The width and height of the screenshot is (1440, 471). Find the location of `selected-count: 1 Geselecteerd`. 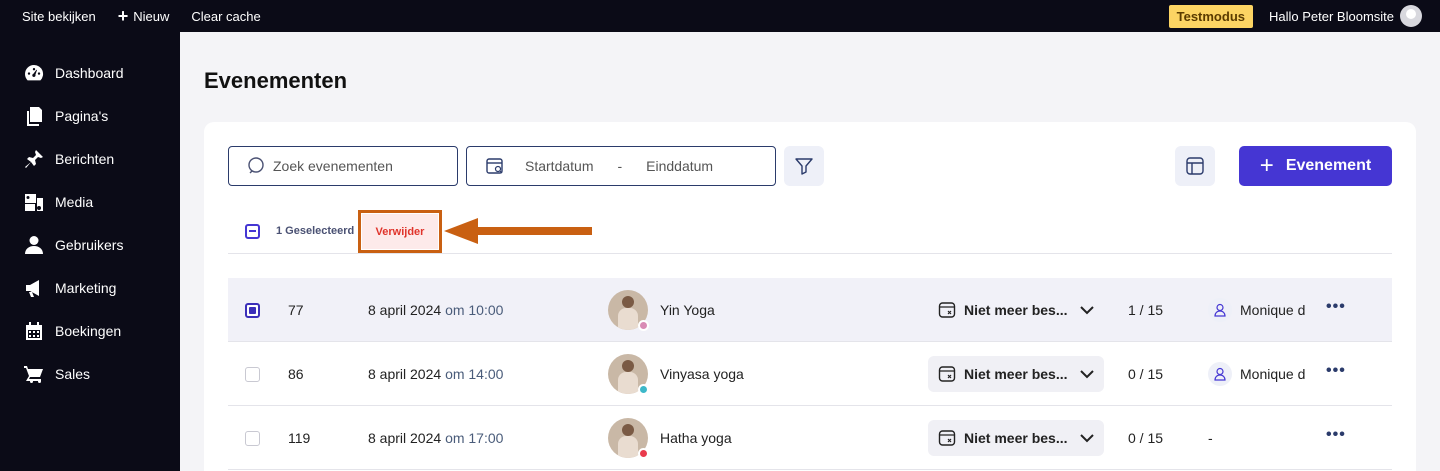

selected-count: 1 Geselecteerd is located at coordinates (315, 231).